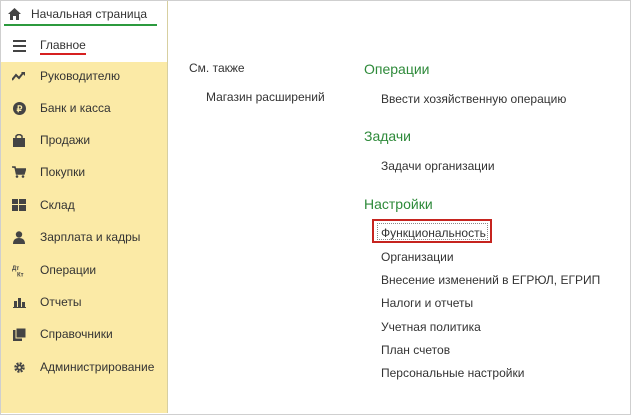  Describe the element at coordinates (427, 303) in the screenshot. I see `link-taxes-reports: Налоги и отчеты` at that location.